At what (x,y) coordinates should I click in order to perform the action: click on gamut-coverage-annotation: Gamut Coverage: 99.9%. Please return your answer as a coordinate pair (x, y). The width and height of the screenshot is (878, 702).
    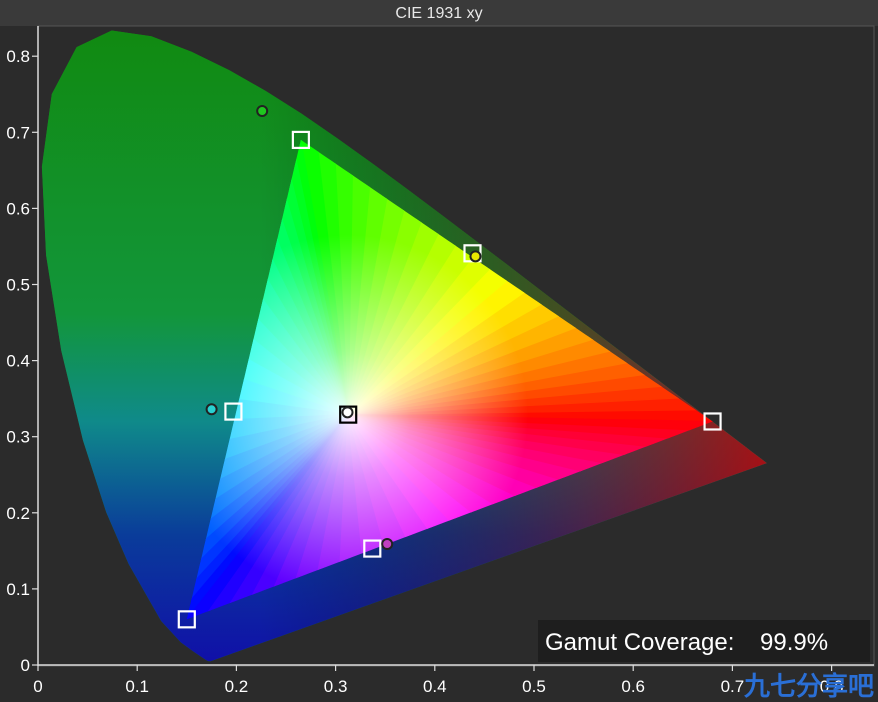
    Looking at the image, I should click on (704, 641).